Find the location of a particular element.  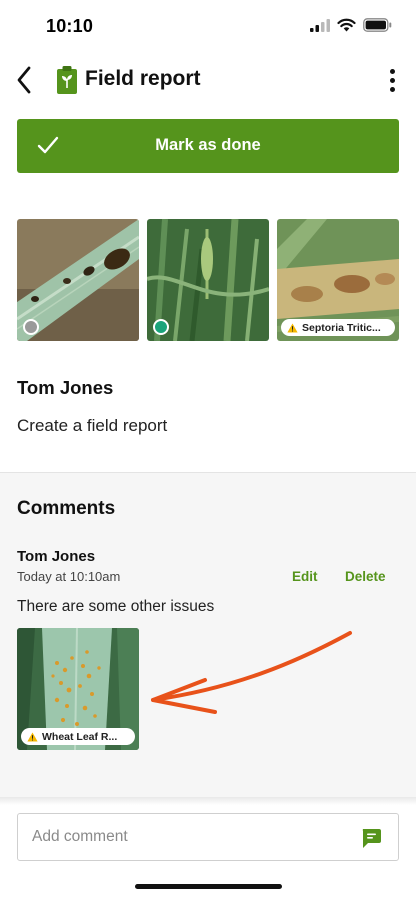

wifi-icon is located at coordinates (346, 25).